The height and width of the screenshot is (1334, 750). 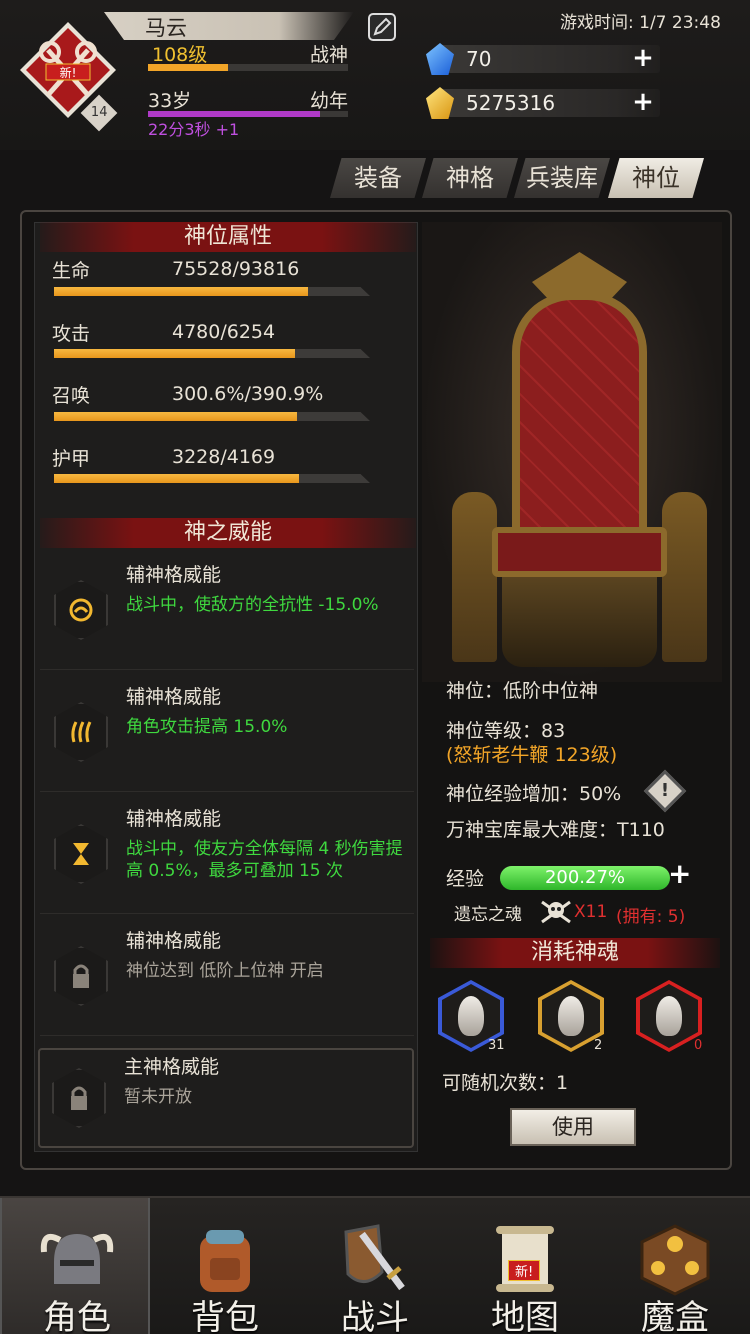 I want to click on level-progress-fill, so click(x=188, y=67).